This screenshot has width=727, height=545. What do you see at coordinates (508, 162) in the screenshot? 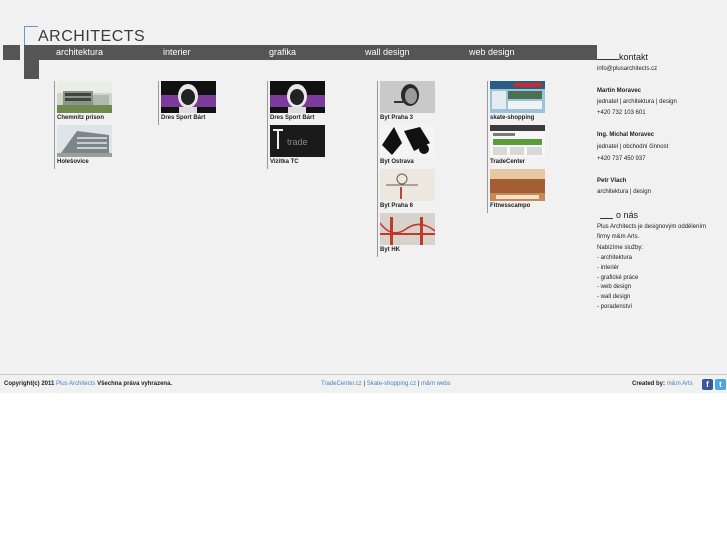
I see `project-caption: TradeCenter` at bounding box center [508, 162].